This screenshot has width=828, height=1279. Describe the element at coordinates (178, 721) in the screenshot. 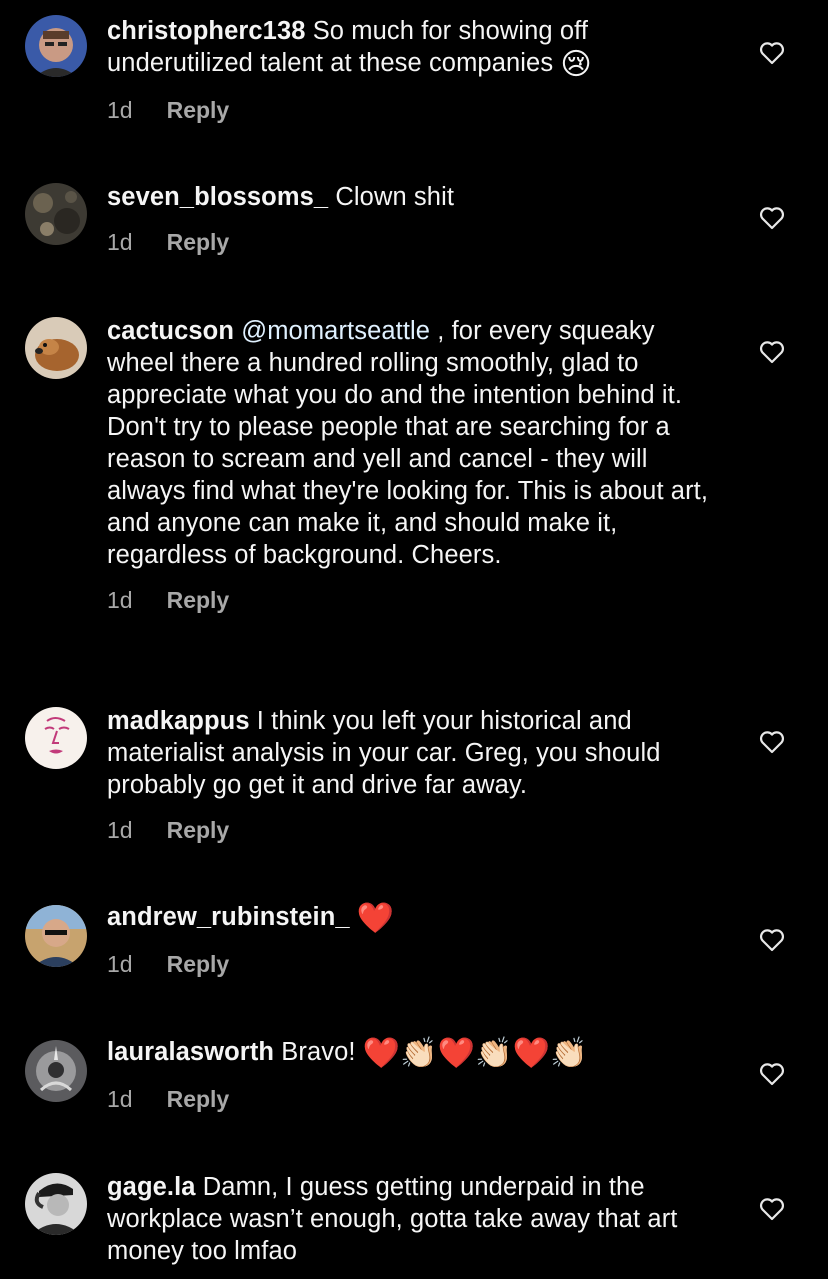

I see `comment-username: madkappus` at that location.